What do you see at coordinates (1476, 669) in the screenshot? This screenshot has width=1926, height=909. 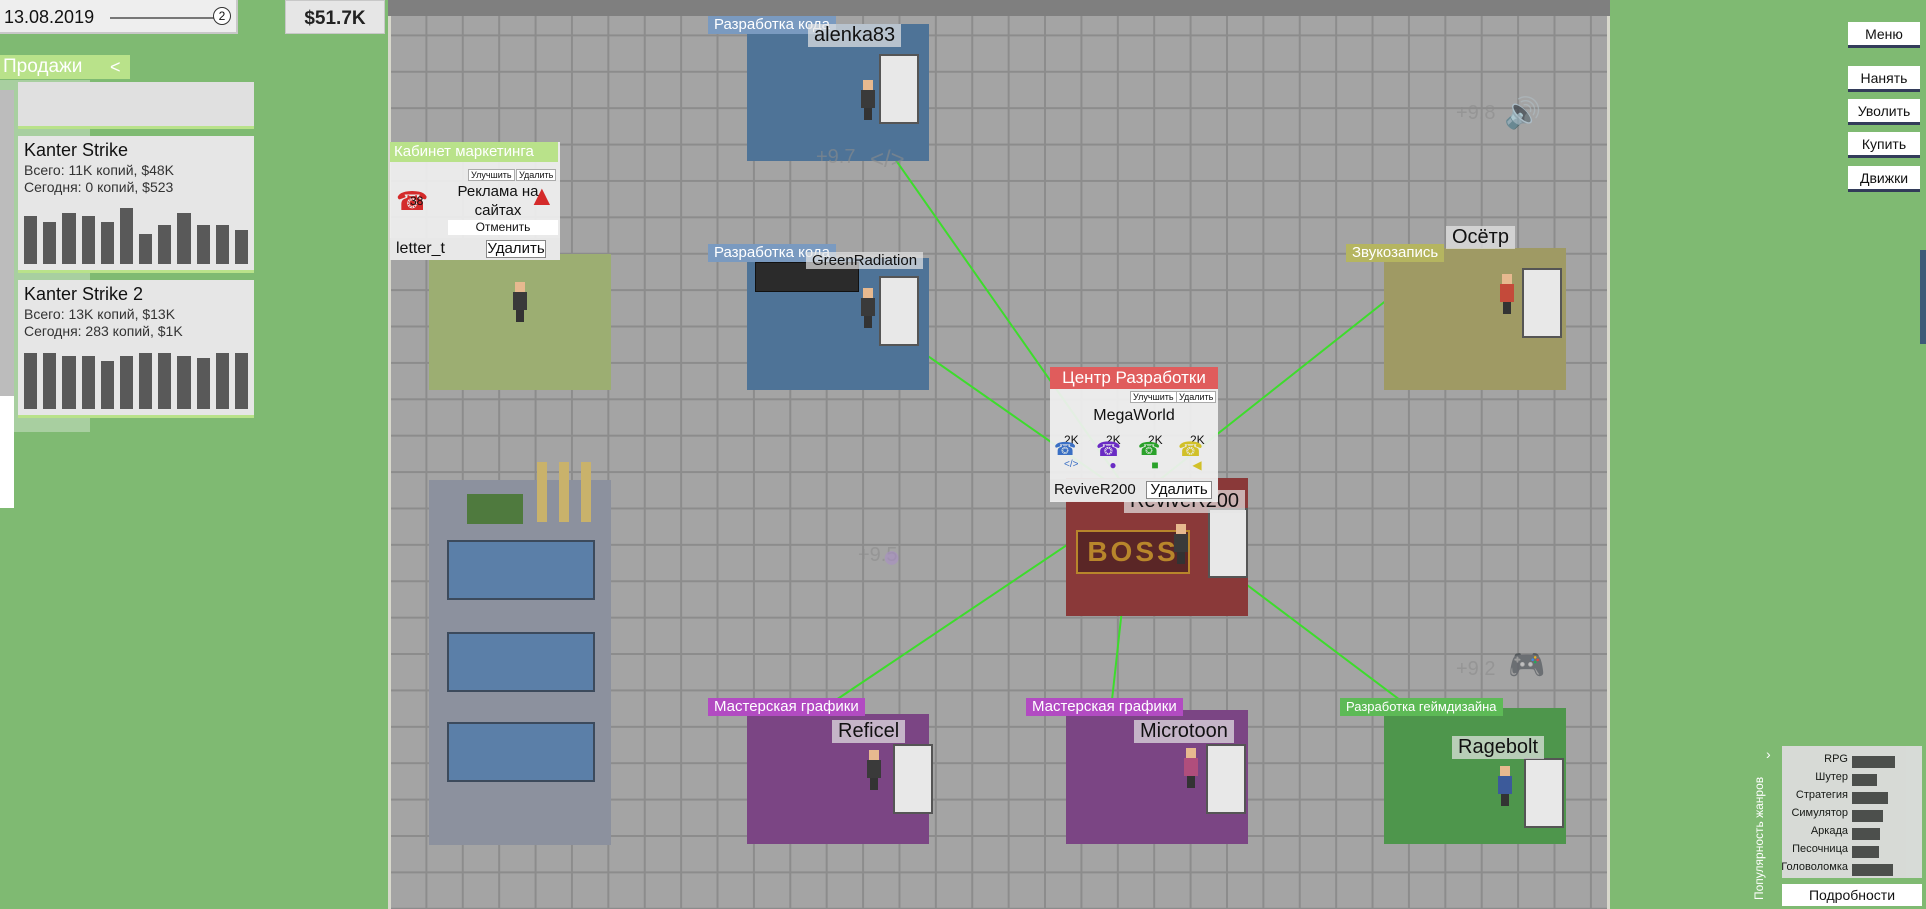 I see `stat-gain: +9.2` at bounding box center [1476, 669].